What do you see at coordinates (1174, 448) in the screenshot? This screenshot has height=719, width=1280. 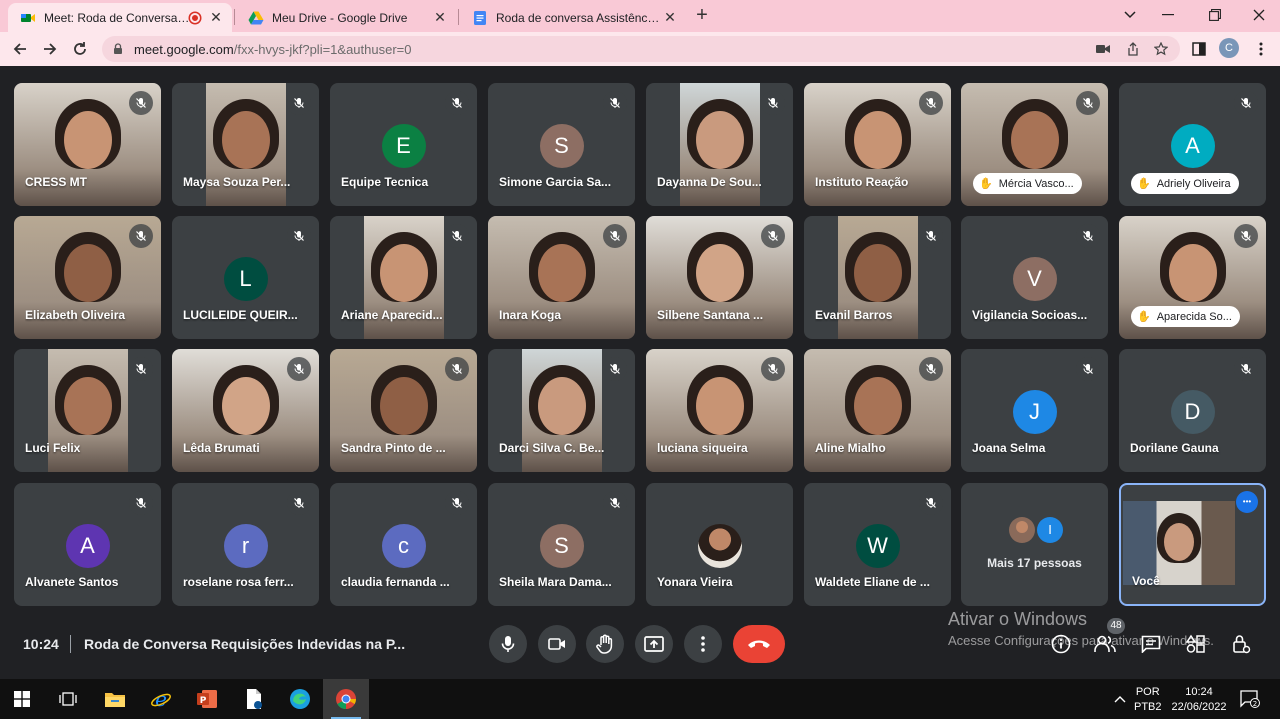 I see `participant-name: Dorilane Gauna` at bounding box center [1174, 448].